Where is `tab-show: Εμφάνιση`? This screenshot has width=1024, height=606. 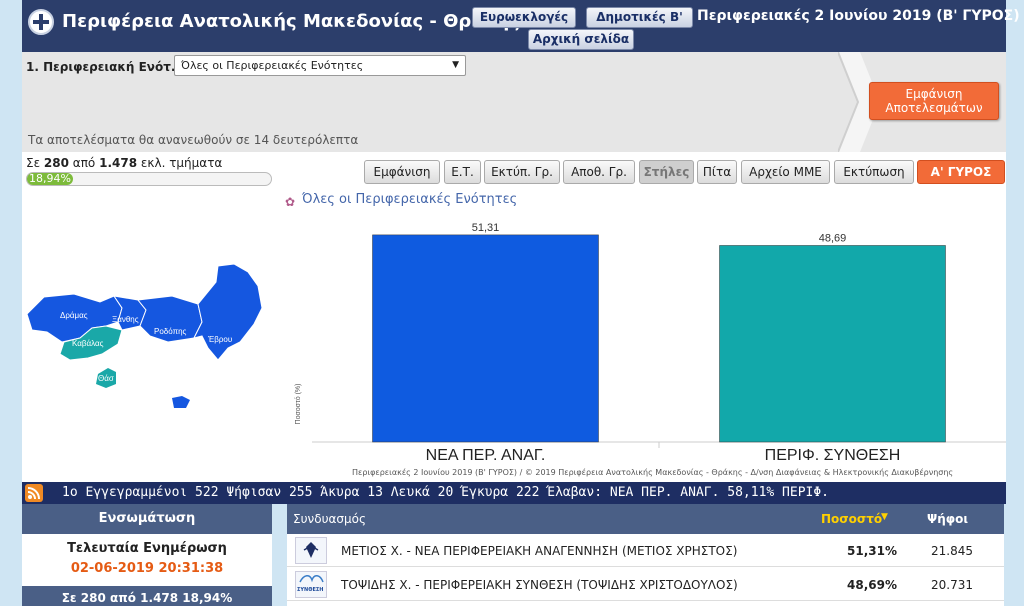
tab-show: Εμφάνιση is located at coordinates (402, 172).